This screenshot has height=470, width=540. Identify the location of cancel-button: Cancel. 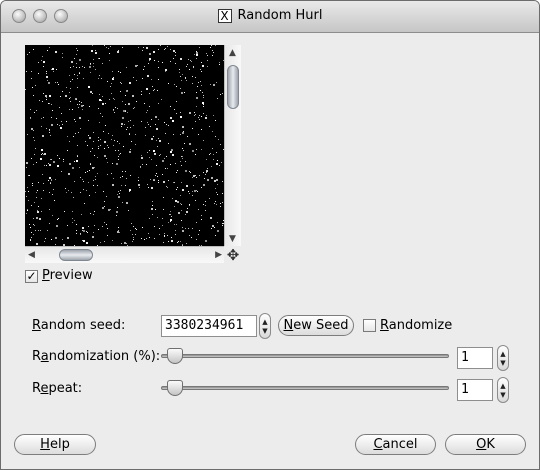
(395, 444).